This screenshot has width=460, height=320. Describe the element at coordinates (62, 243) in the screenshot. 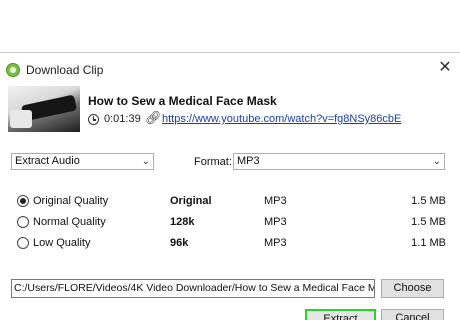

I see `quality-label: Low Quality` at that location.